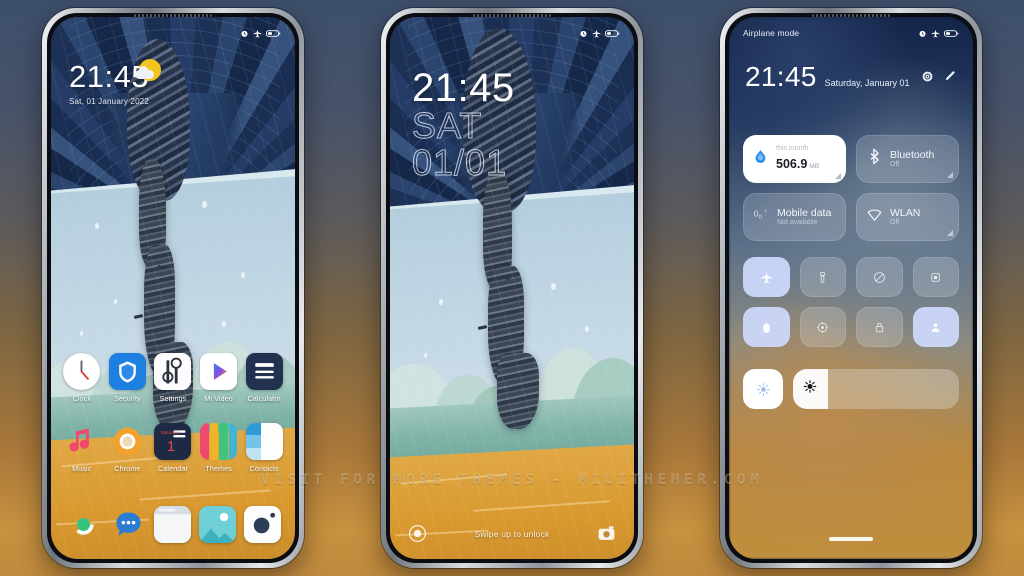 Image resolution: width=1024 pixels, height=576 pixels. What do you see at coordinates (82, 468) in the screenshot?
I see `app-label: Music` at bounding box center [82, 468].